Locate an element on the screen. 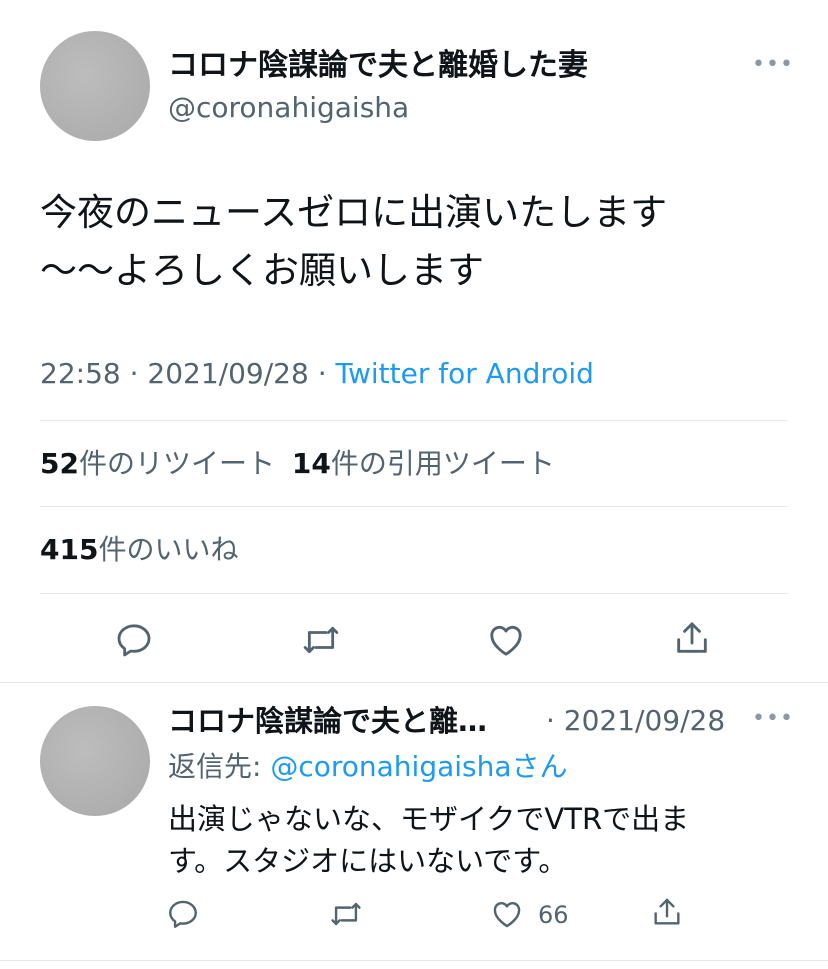  tweet-time: 22:58 is located at coordinates (80, 373).